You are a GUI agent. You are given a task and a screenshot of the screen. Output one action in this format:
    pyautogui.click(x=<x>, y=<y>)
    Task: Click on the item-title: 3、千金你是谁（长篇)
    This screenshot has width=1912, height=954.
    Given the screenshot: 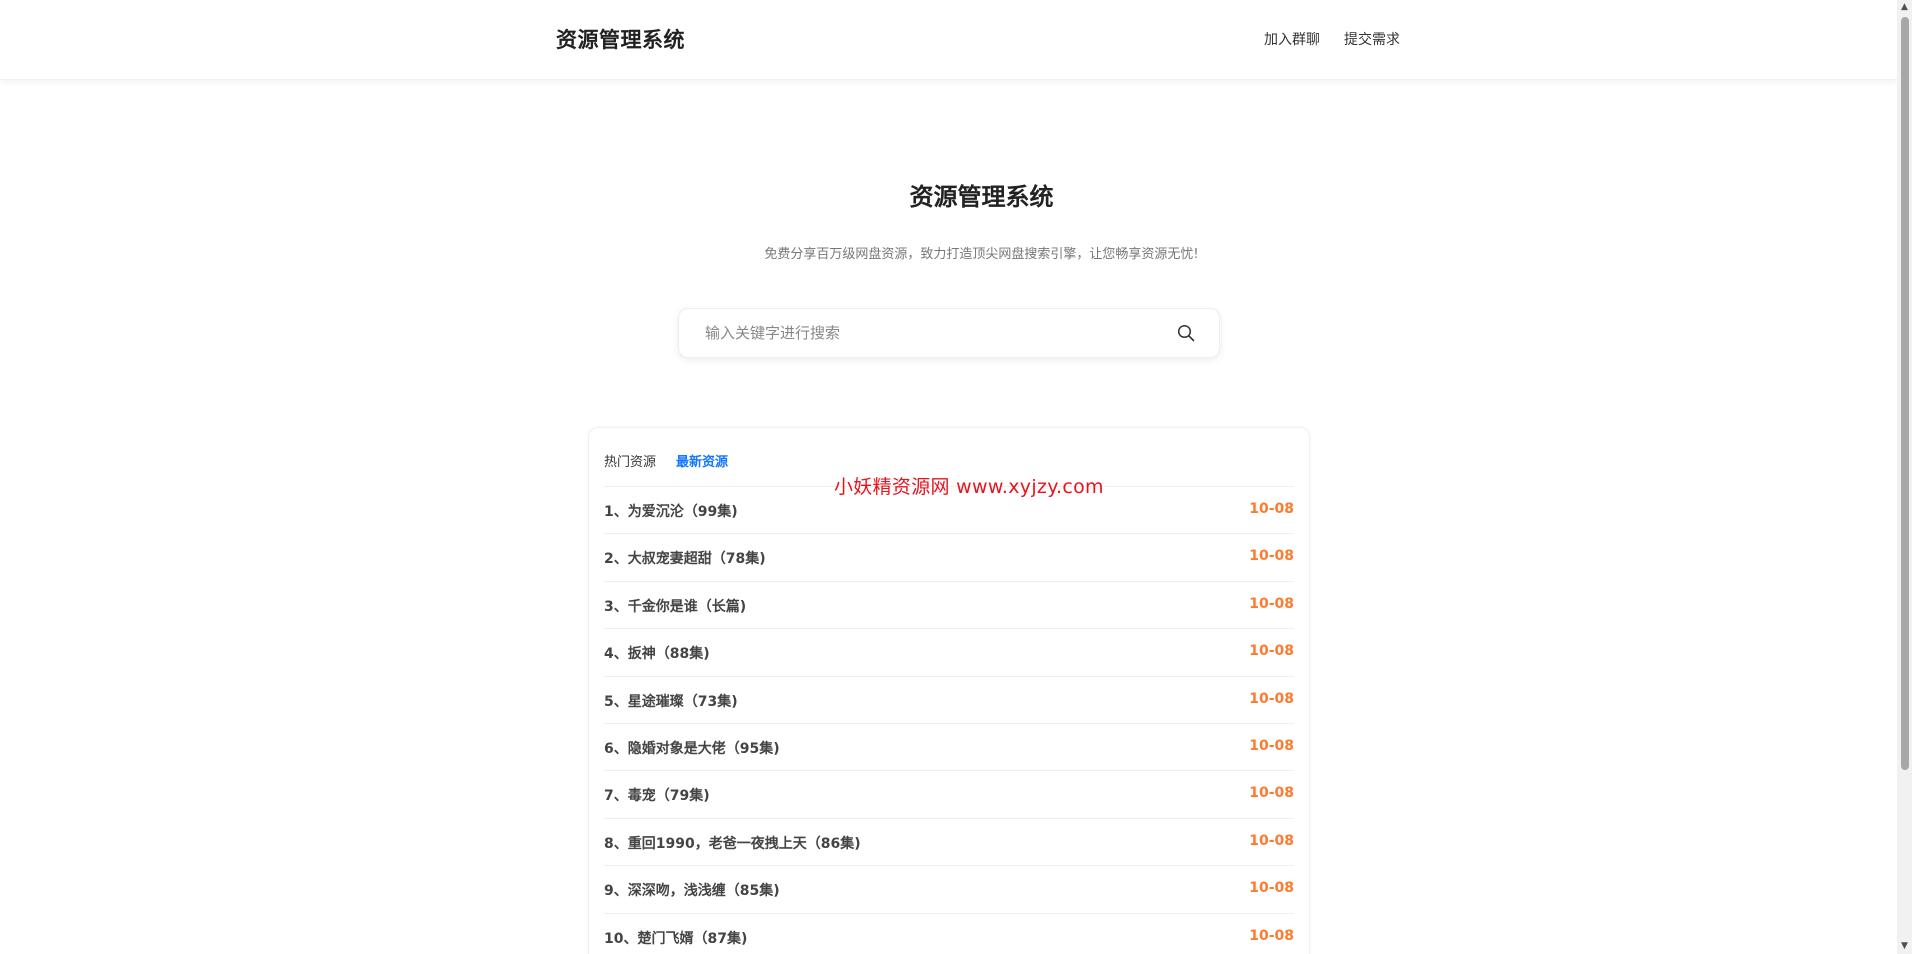 What is the action you would take?
    pyautogui.click(x=675, y=606)
    